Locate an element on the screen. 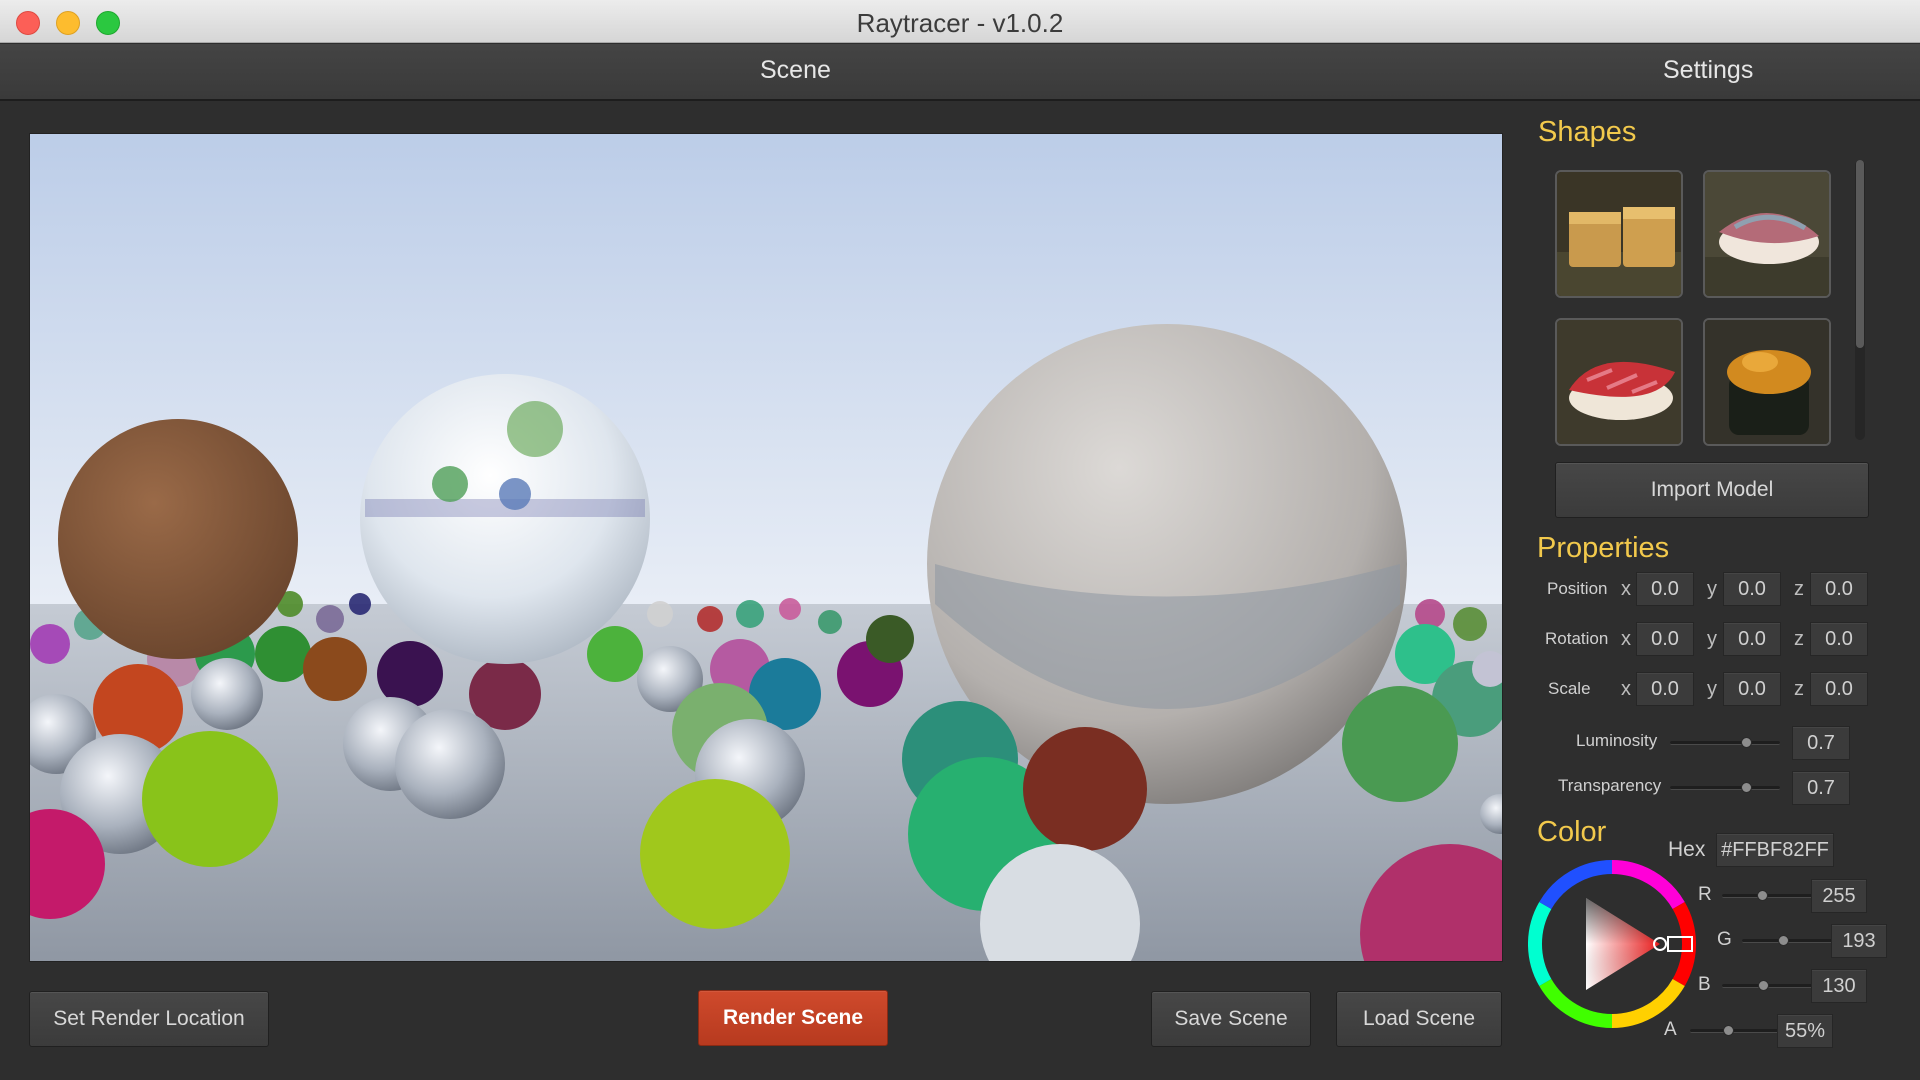  shapes-section-title: Shapes is located at coordinates (1587, 132).